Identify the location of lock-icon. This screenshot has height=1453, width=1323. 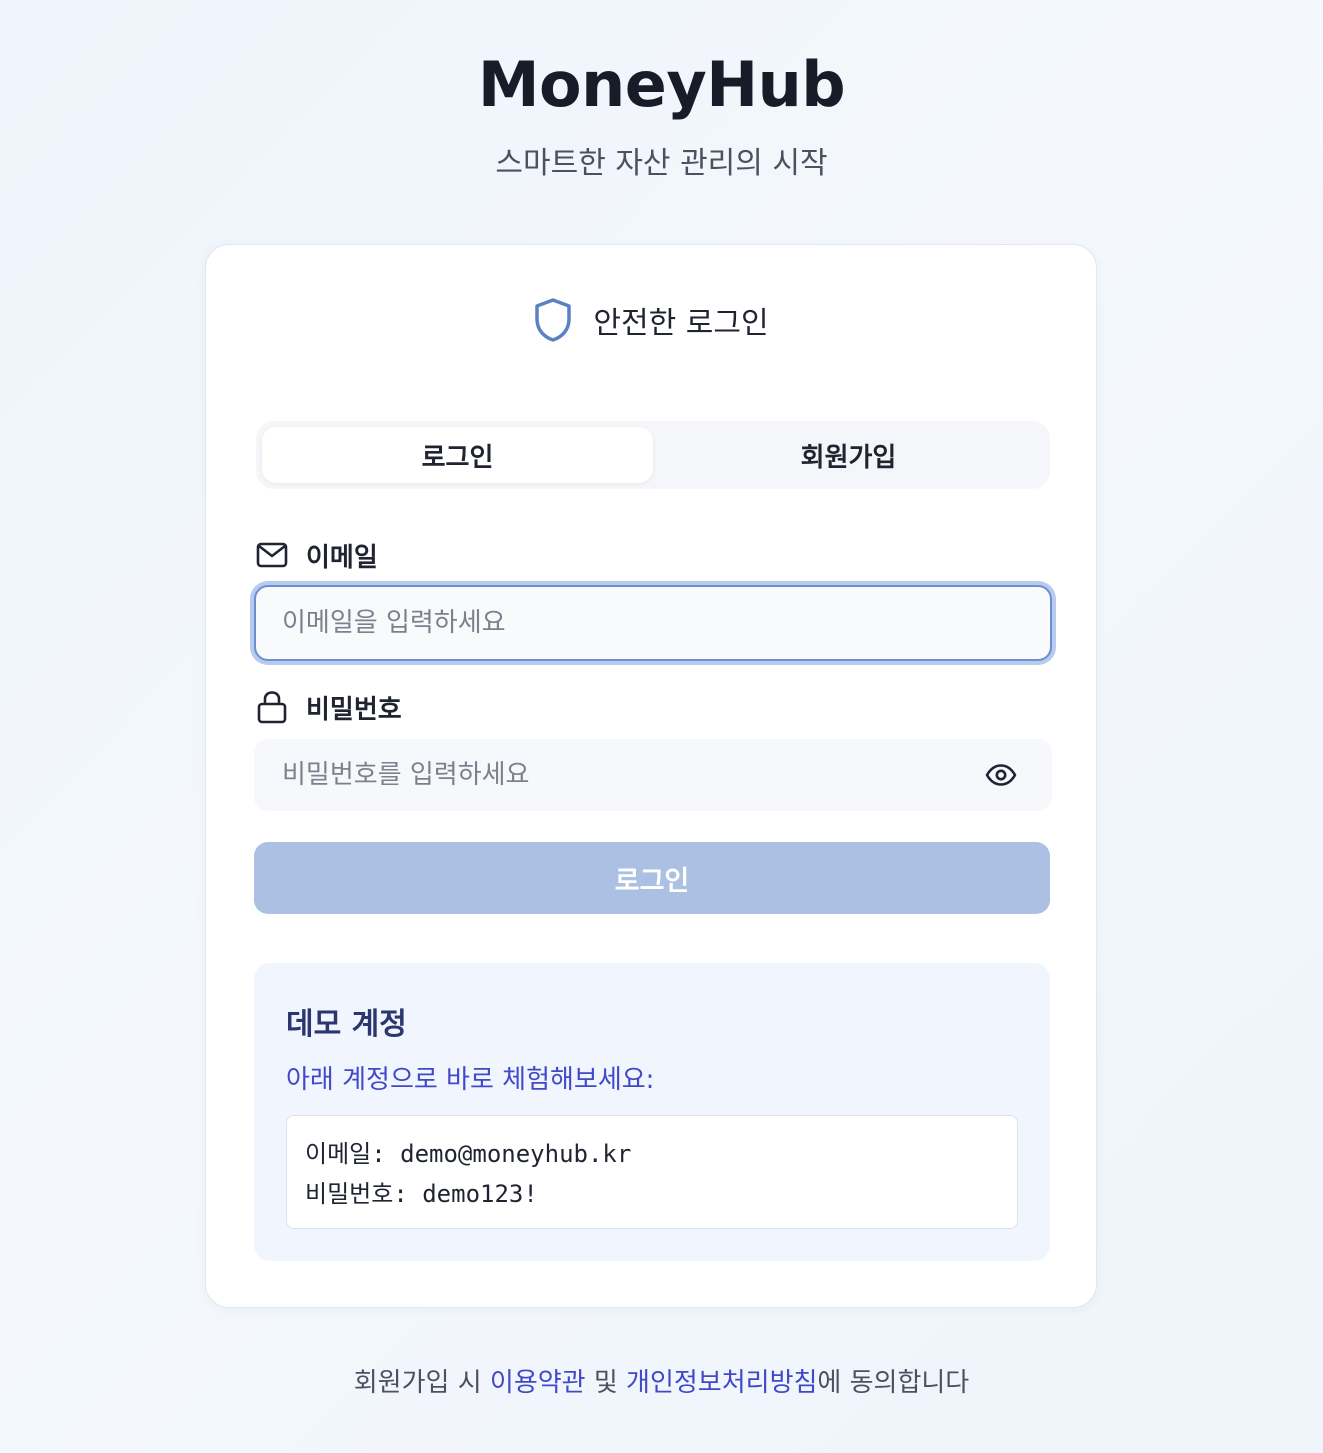
(272, 707).